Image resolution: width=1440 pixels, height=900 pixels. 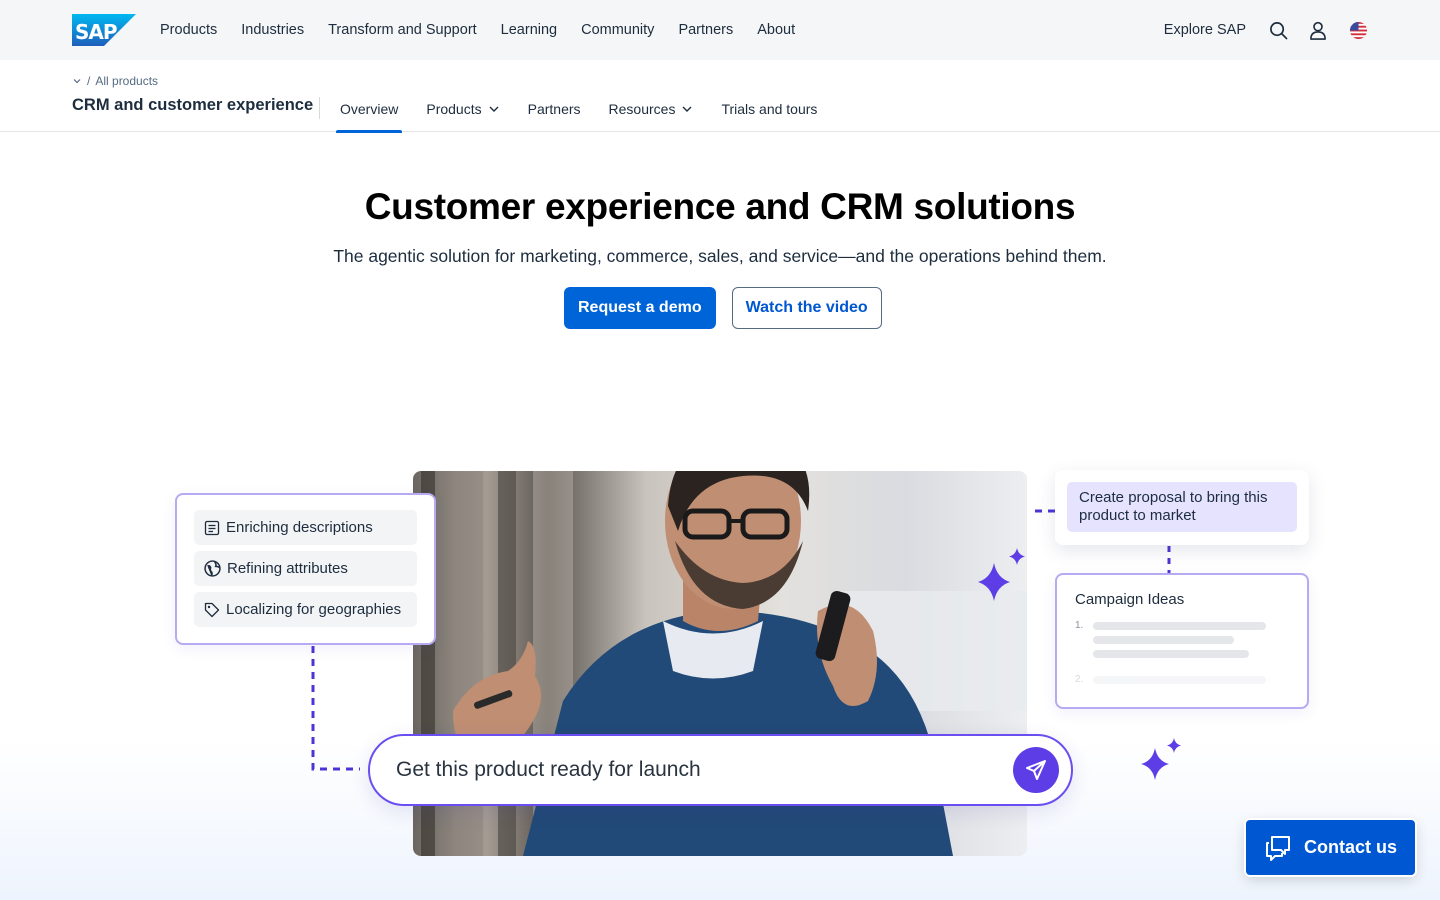 I want to click on watch-video-button: Watch the video, so click(x=806, y=308).